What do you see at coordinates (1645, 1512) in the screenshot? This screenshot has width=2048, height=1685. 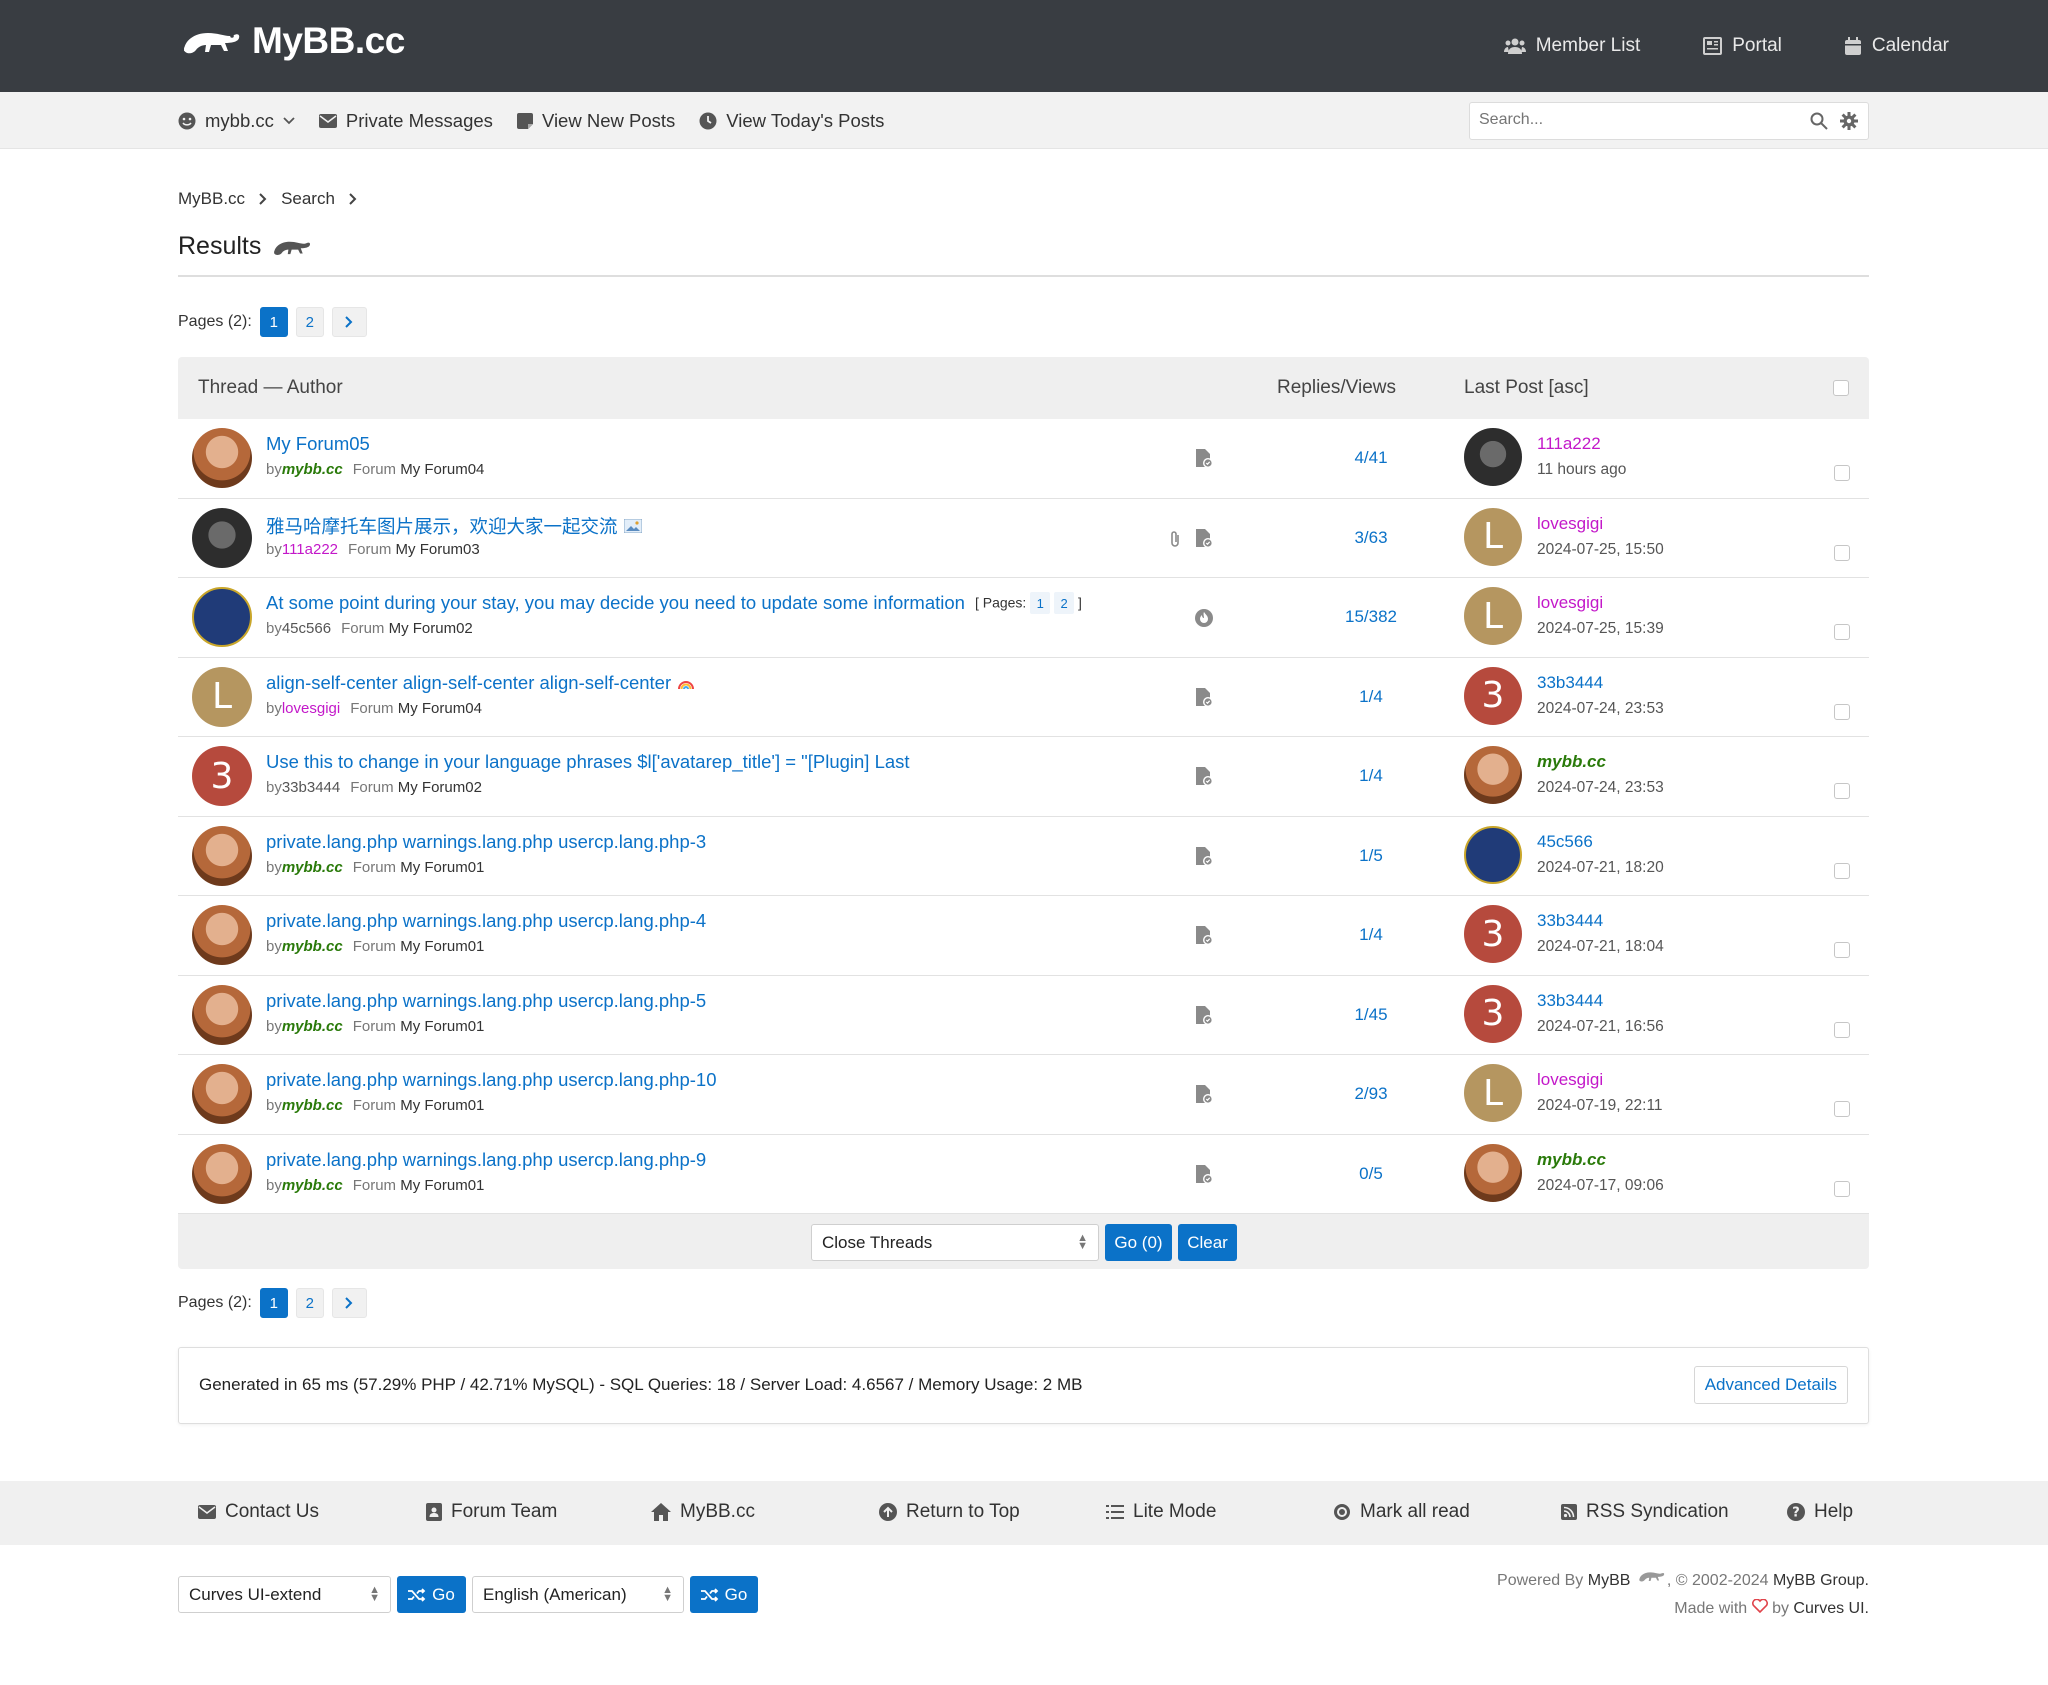 I see `footer-rss-syndication: RSS Syndication` at bounding box center [1645, 1512].